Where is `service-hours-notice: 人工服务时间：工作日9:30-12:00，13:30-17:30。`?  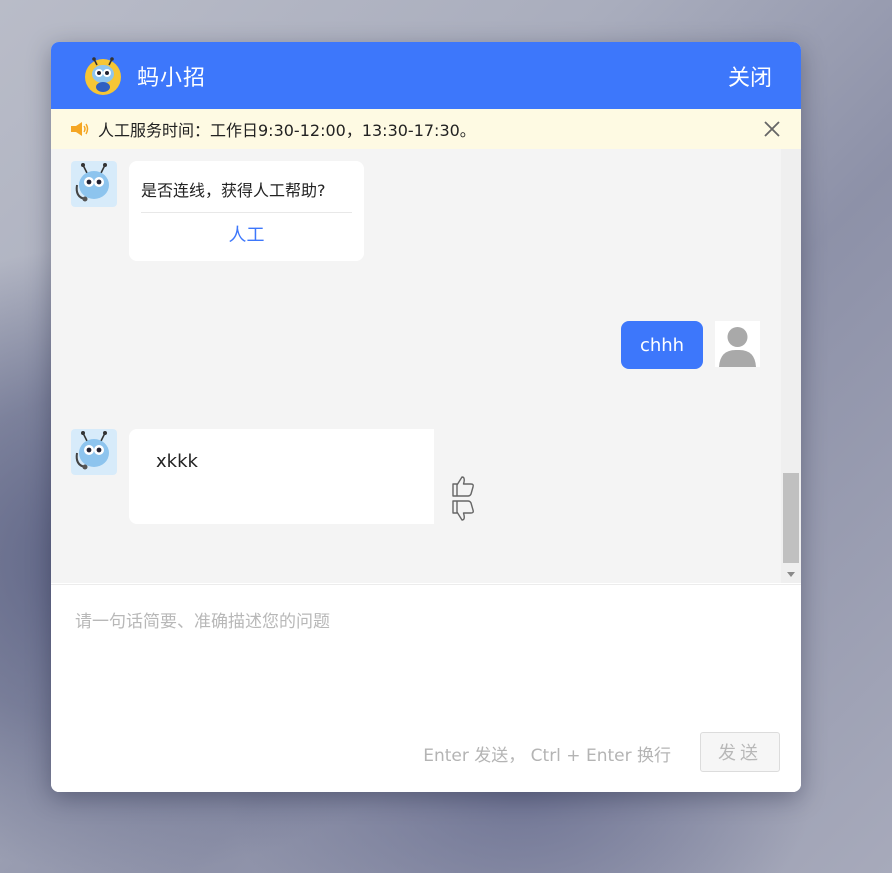 service-hours-notice: 人工服务时间：工作日9:30-12:00，13:30-17:30。 is located at coordinates (426, 129).